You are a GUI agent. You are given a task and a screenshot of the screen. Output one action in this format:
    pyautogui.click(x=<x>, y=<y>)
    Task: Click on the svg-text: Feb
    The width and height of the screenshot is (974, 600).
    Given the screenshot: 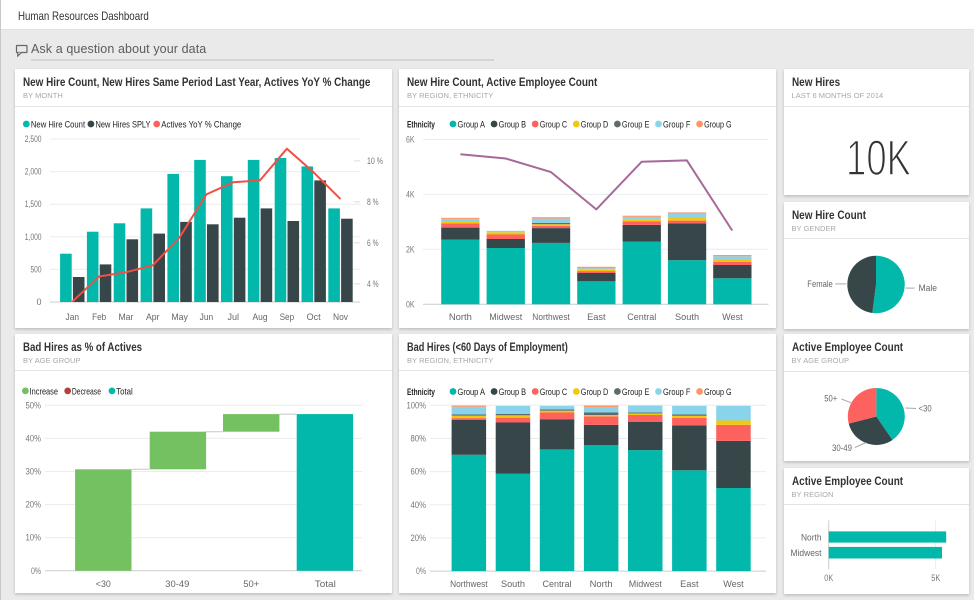 What is the action you would take?
    pyautogui.click(x=99, y=317)
    